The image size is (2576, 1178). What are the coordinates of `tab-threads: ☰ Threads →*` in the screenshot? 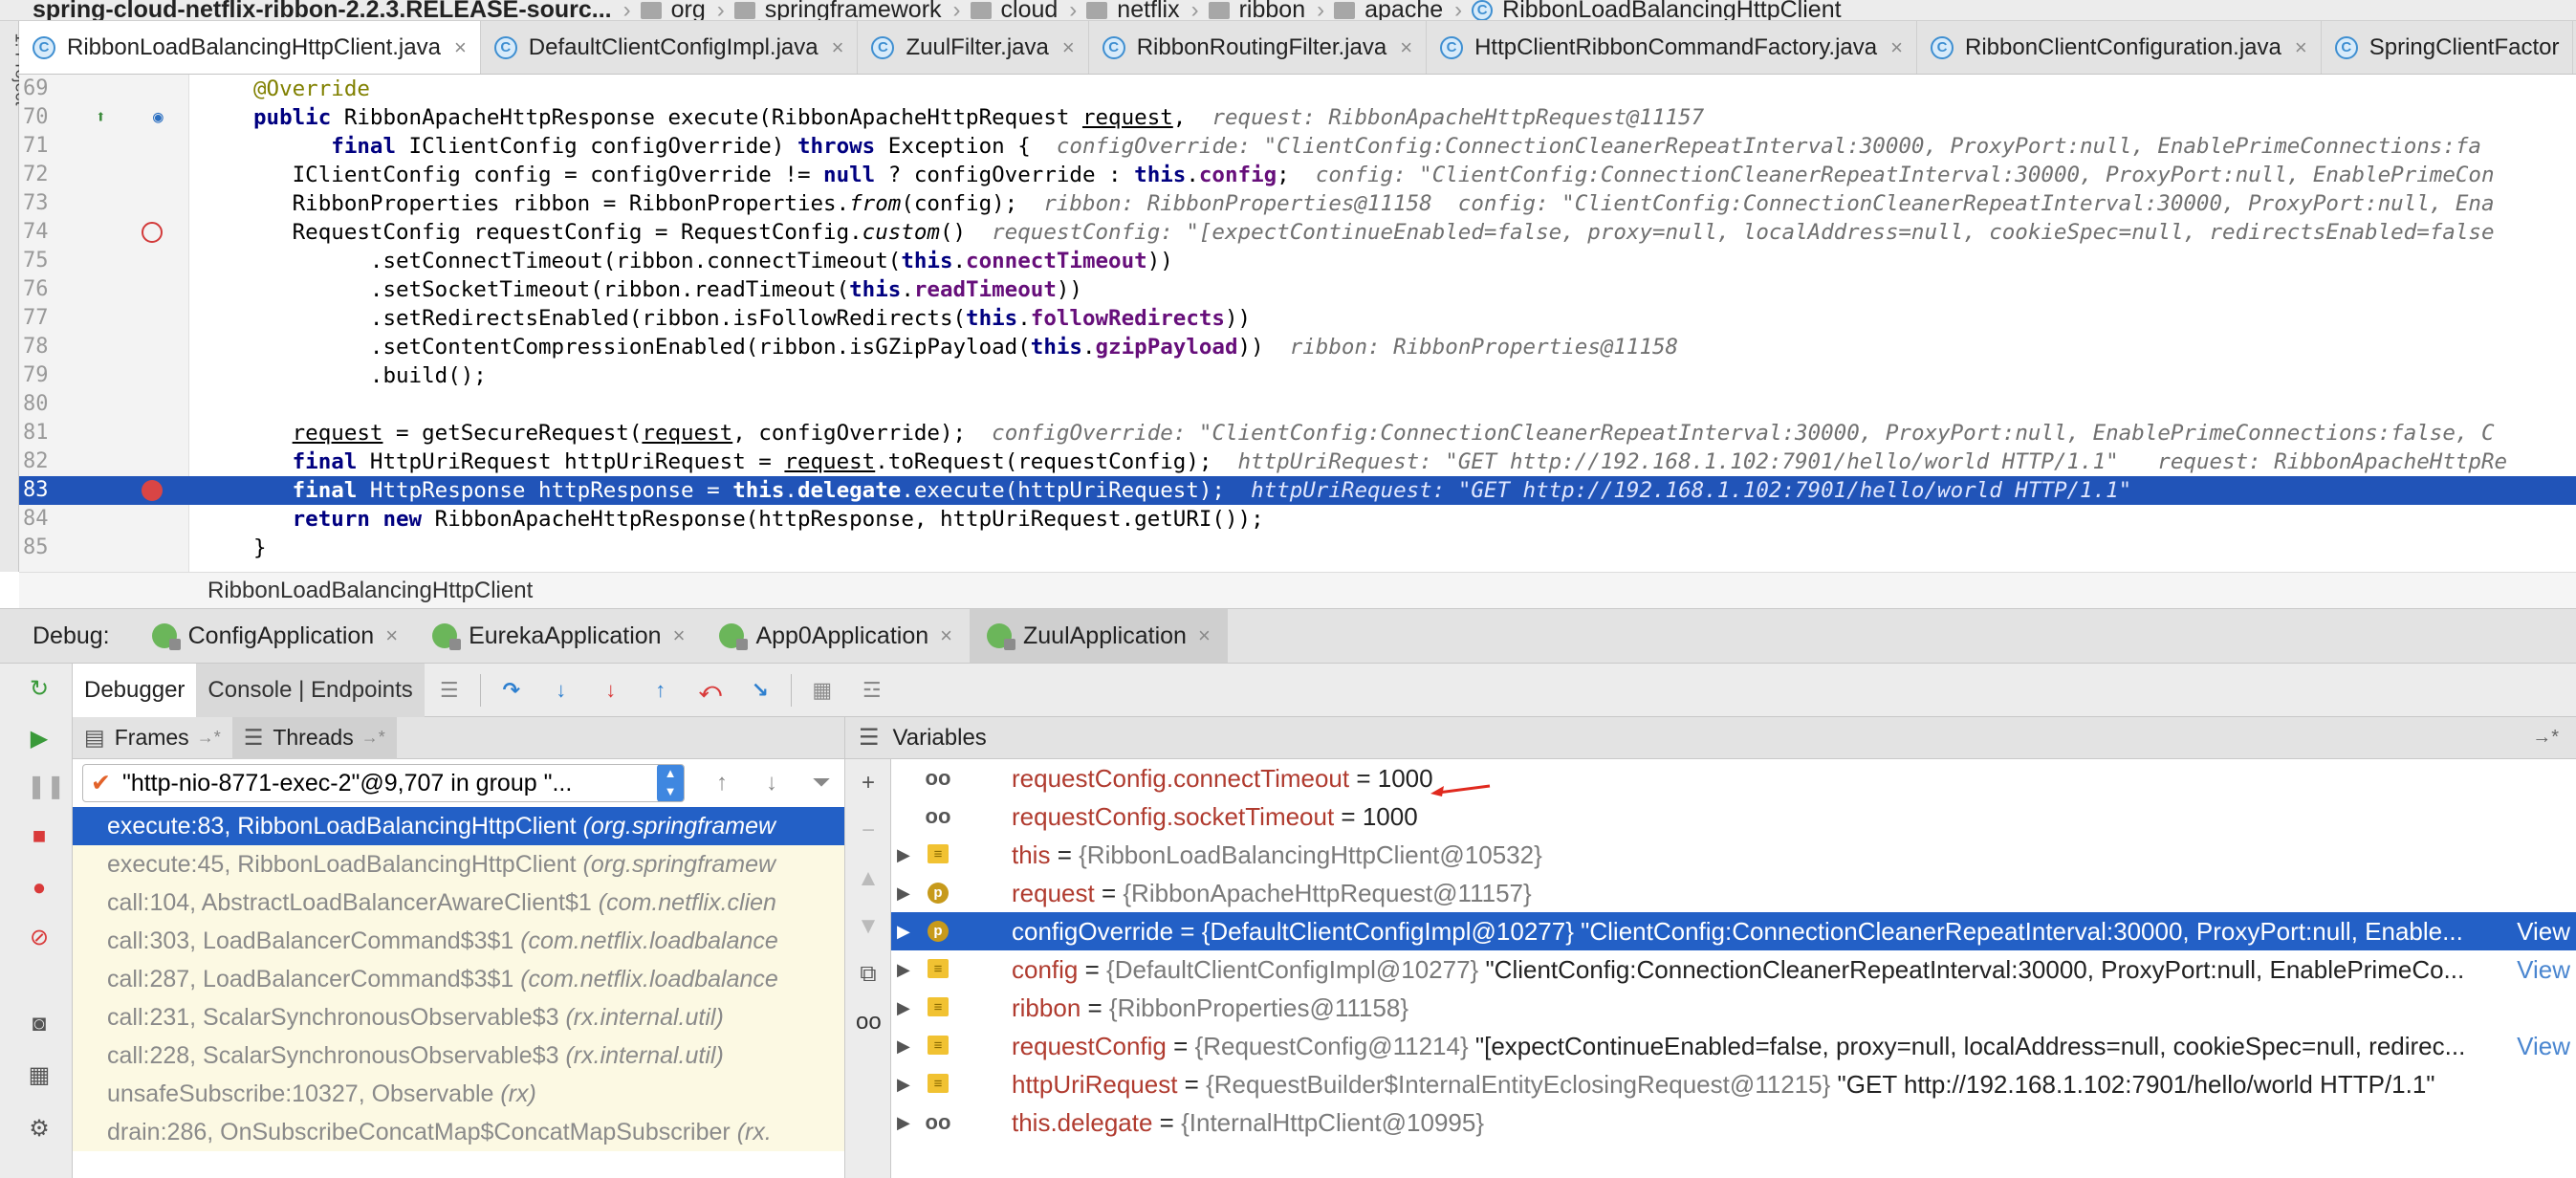 It's located at (314, 738).